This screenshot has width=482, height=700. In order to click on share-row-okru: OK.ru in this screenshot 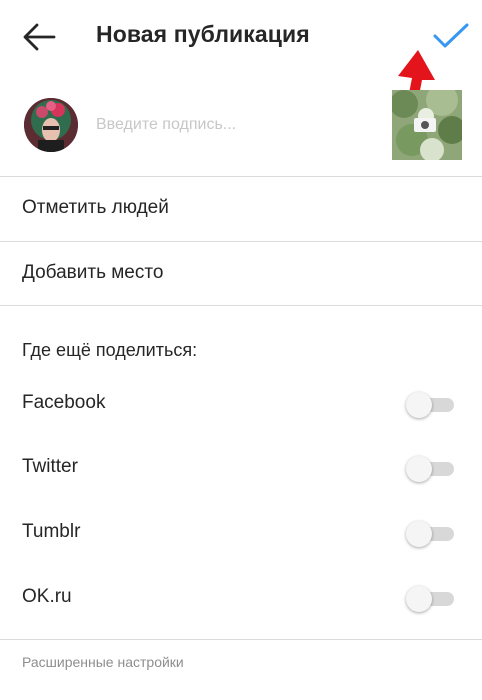, I will do `click(241, 599)`.